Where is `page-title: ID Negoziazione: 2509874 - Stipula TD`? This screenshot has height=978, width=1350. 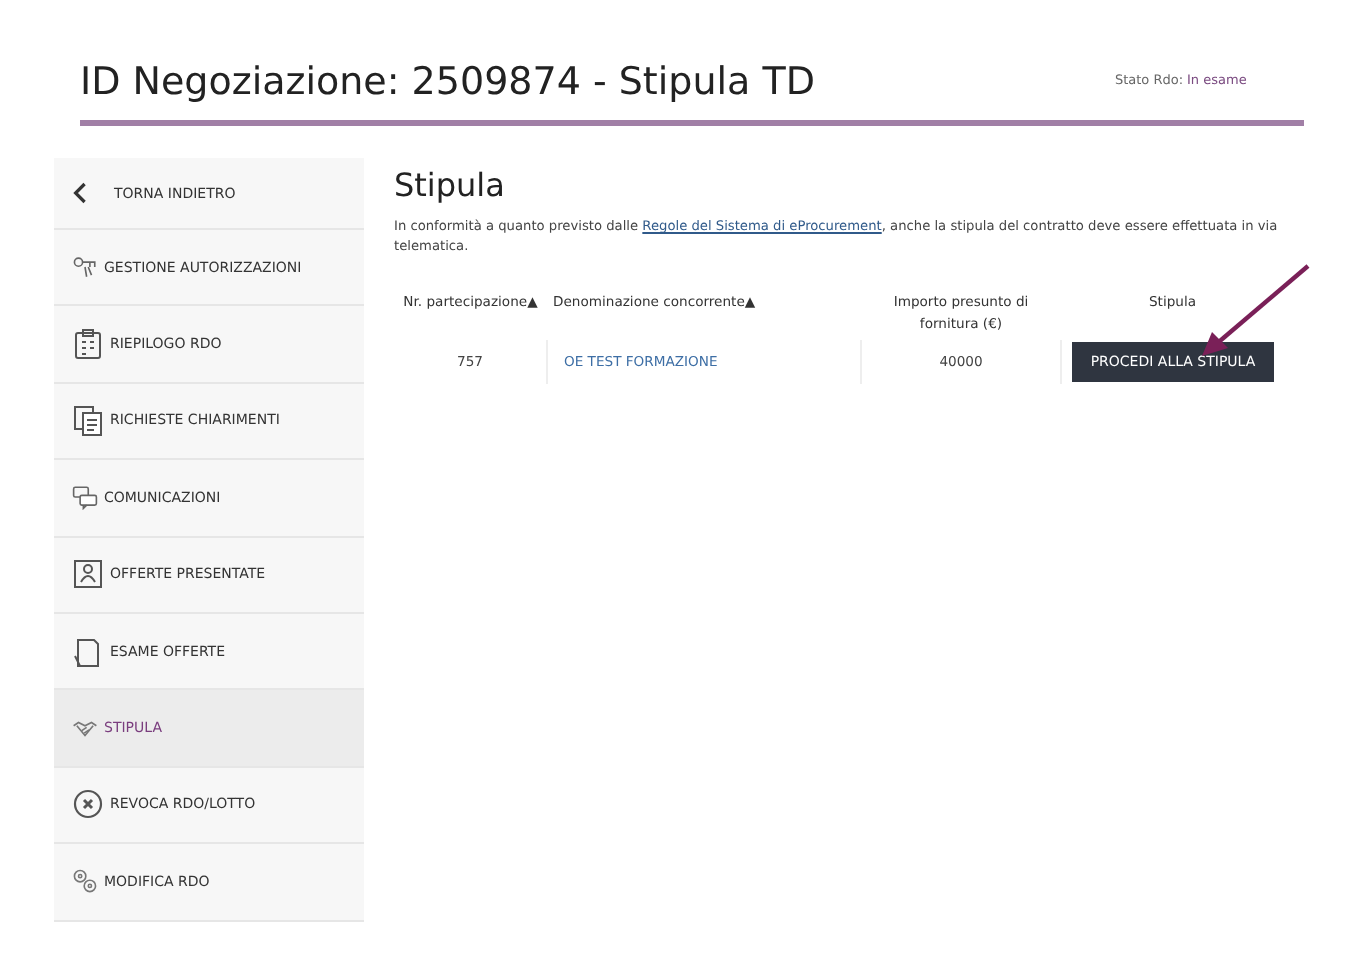 page-title: ID Negoziazione: 2509874 - Stipula TD is located at coordinates (447, 82).